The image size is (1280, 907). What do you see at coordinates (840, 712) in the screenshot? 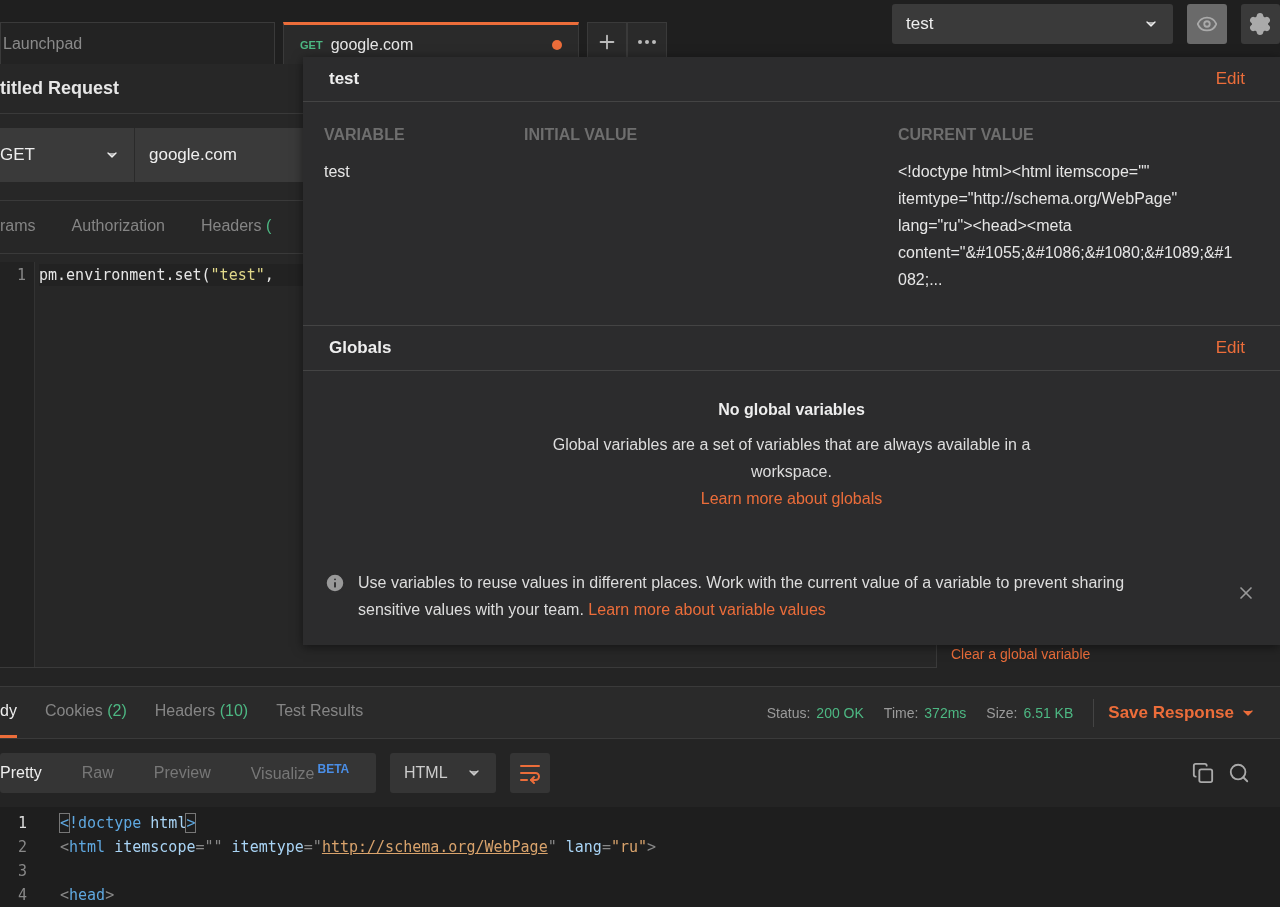
I see `stat-value: 200 OK` at bounding box center [840, 712].